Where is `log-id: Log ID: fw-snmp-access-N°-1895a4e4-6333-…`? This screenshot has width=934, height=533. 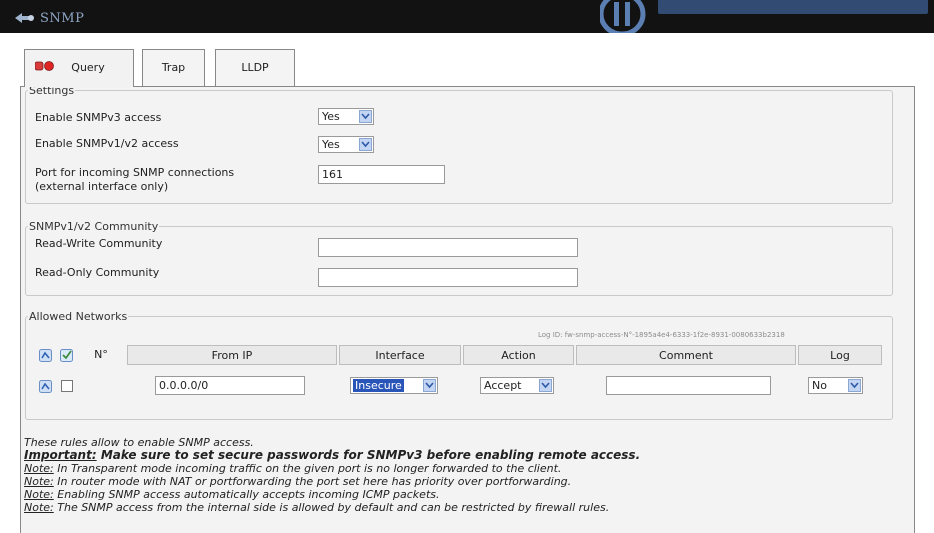
log-id: Log ID: fw-snmp-access-N°-1895a4e4-6333-… is located at coordinates (661, 335).